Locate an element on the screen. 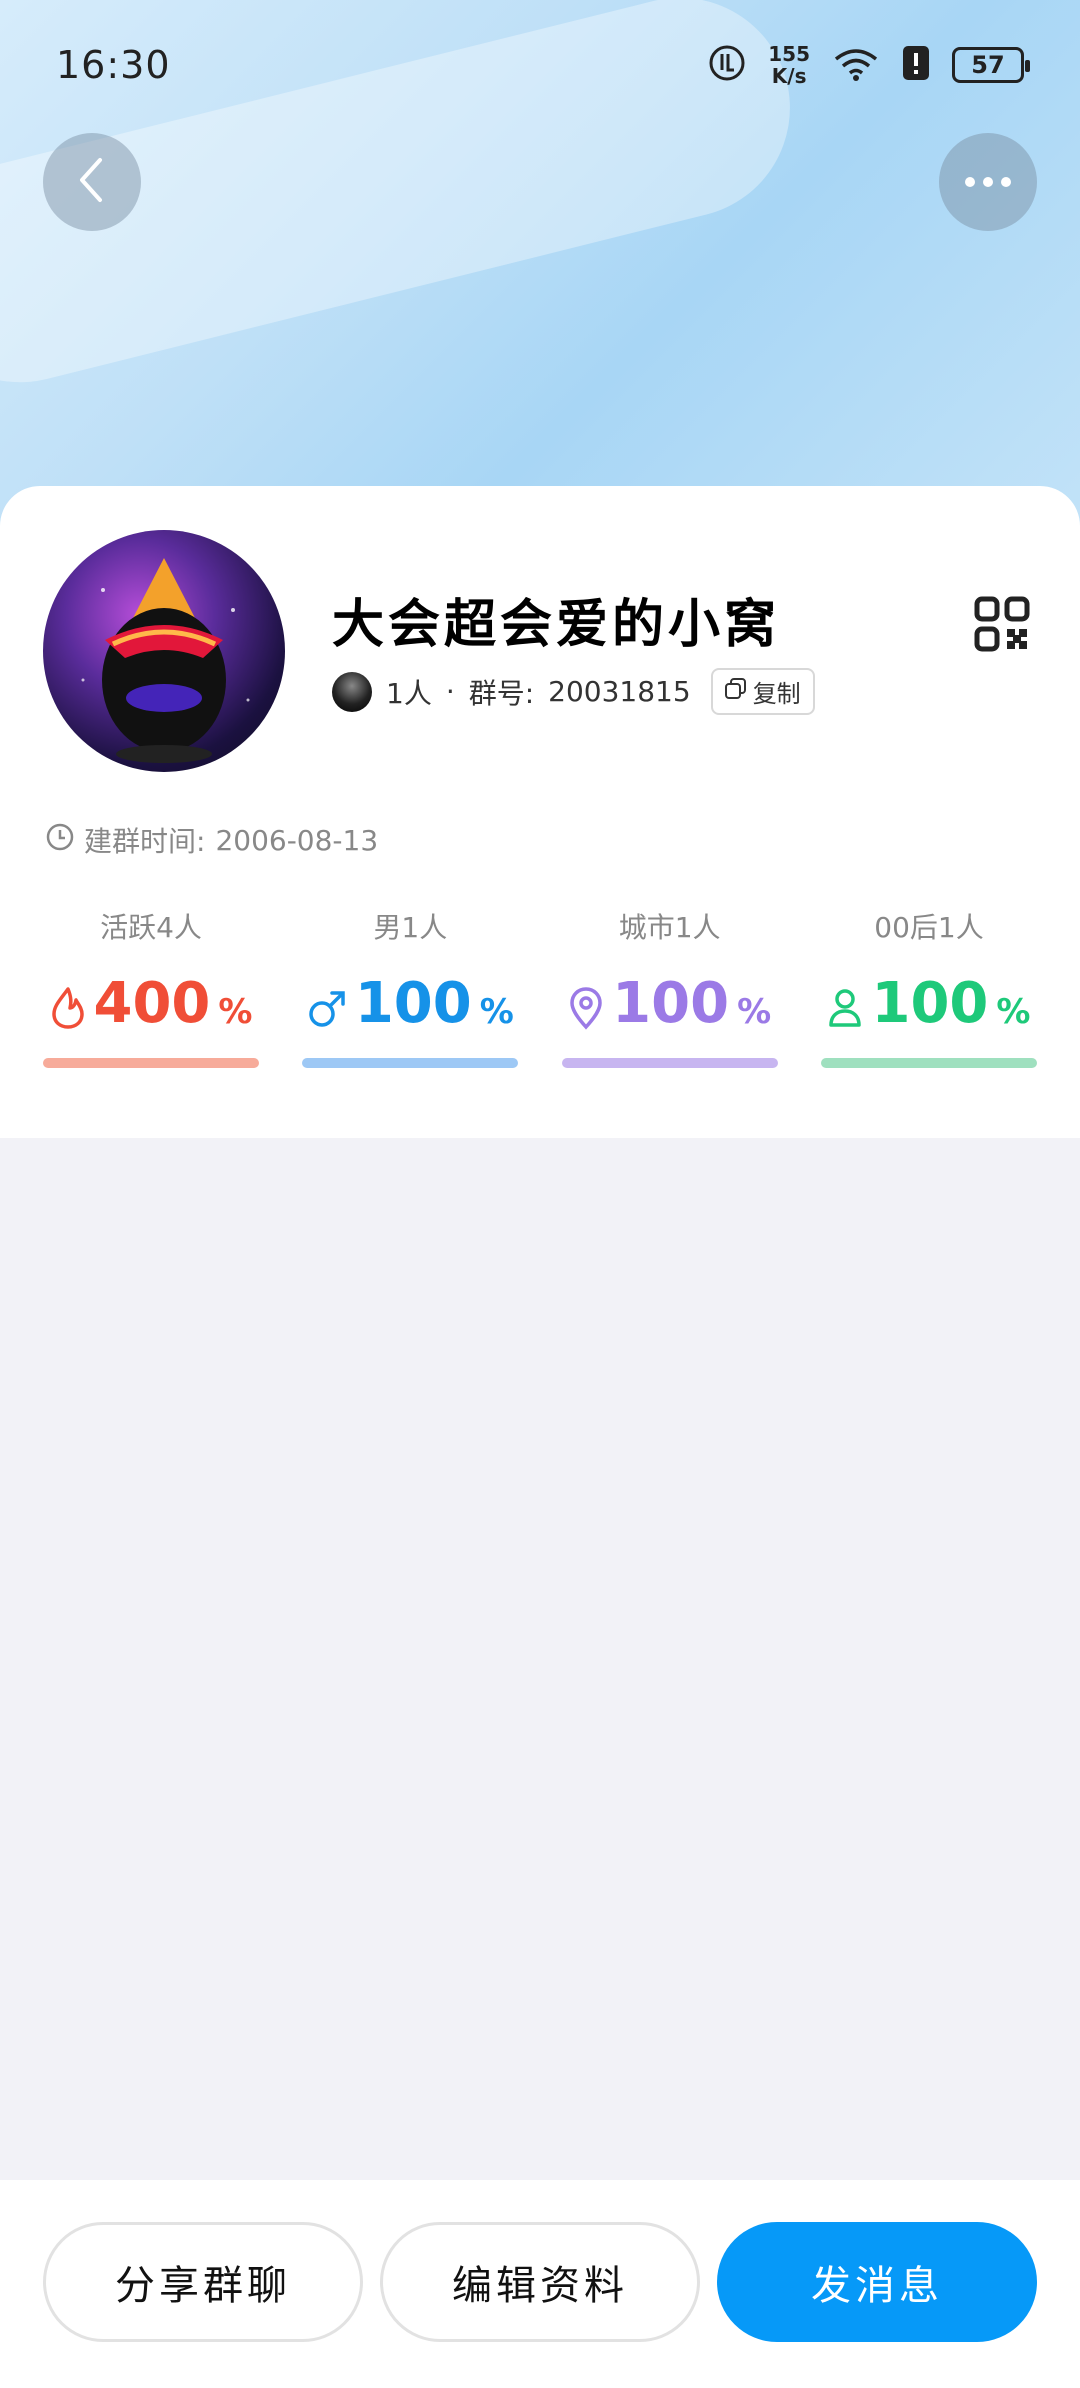  bottom-action-bar: 分享群聊 编辑资料 发消息 is located at coordinates (540, 2284).